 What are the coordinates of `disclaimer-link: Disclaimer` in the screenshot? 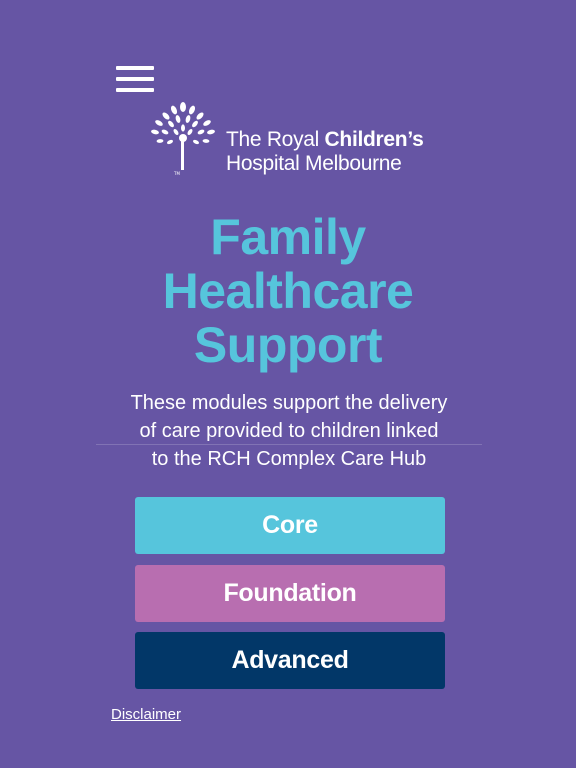 It's located at (146, 714).